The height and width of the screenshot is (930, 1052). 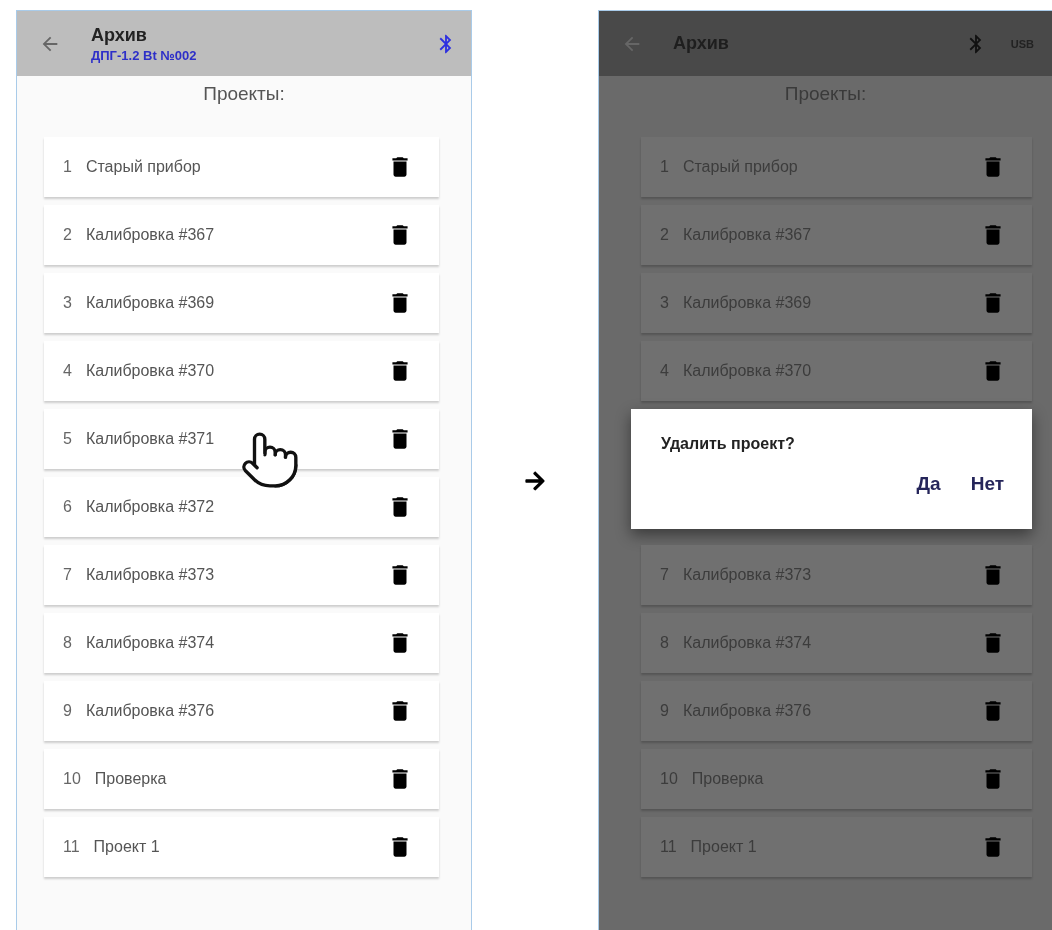 I want to click on right-arrow-icon, so click(x=535, y=481).